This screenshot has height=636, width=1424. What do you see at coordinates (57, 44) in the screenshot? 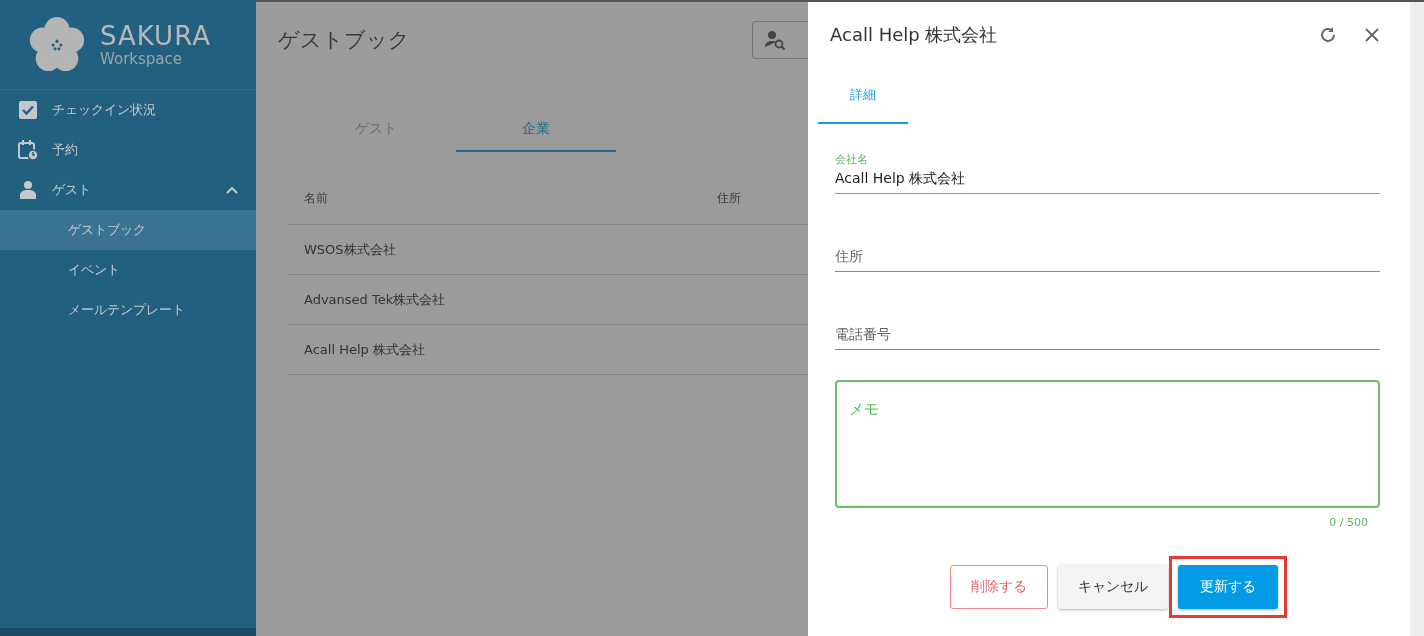
I see `sakura-logo-icon` at bounding box center [57, 44].